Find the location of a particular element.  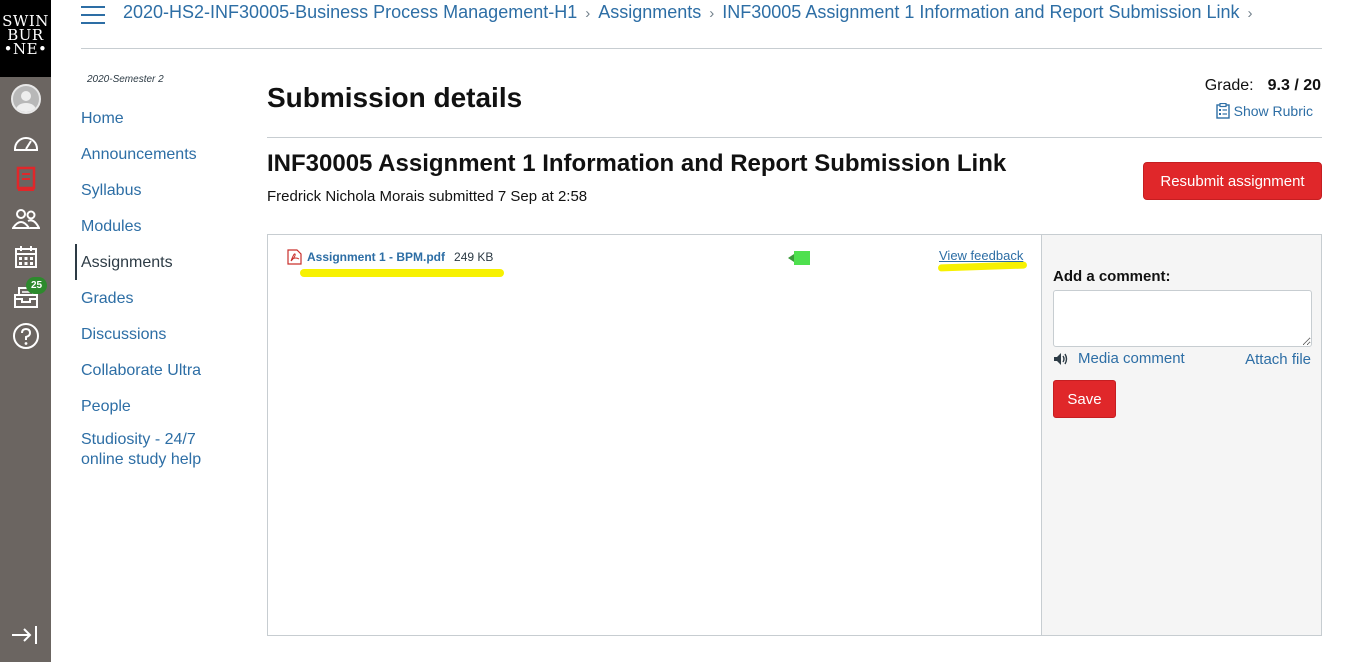

comment-textarea is located at coordinates (1182, 318).